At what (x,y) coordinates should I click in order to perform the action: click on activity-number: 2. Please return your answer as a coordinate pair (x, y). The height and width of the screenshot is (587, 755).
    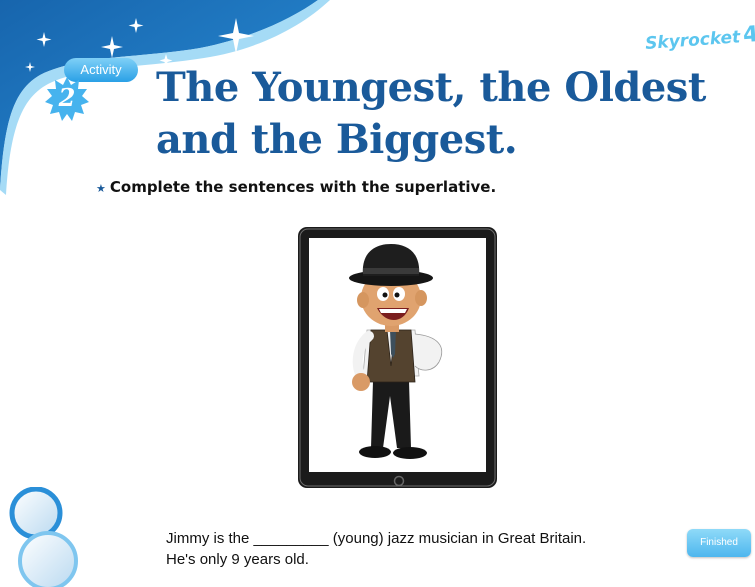
    Looking at the image, I should click on (67, 97).